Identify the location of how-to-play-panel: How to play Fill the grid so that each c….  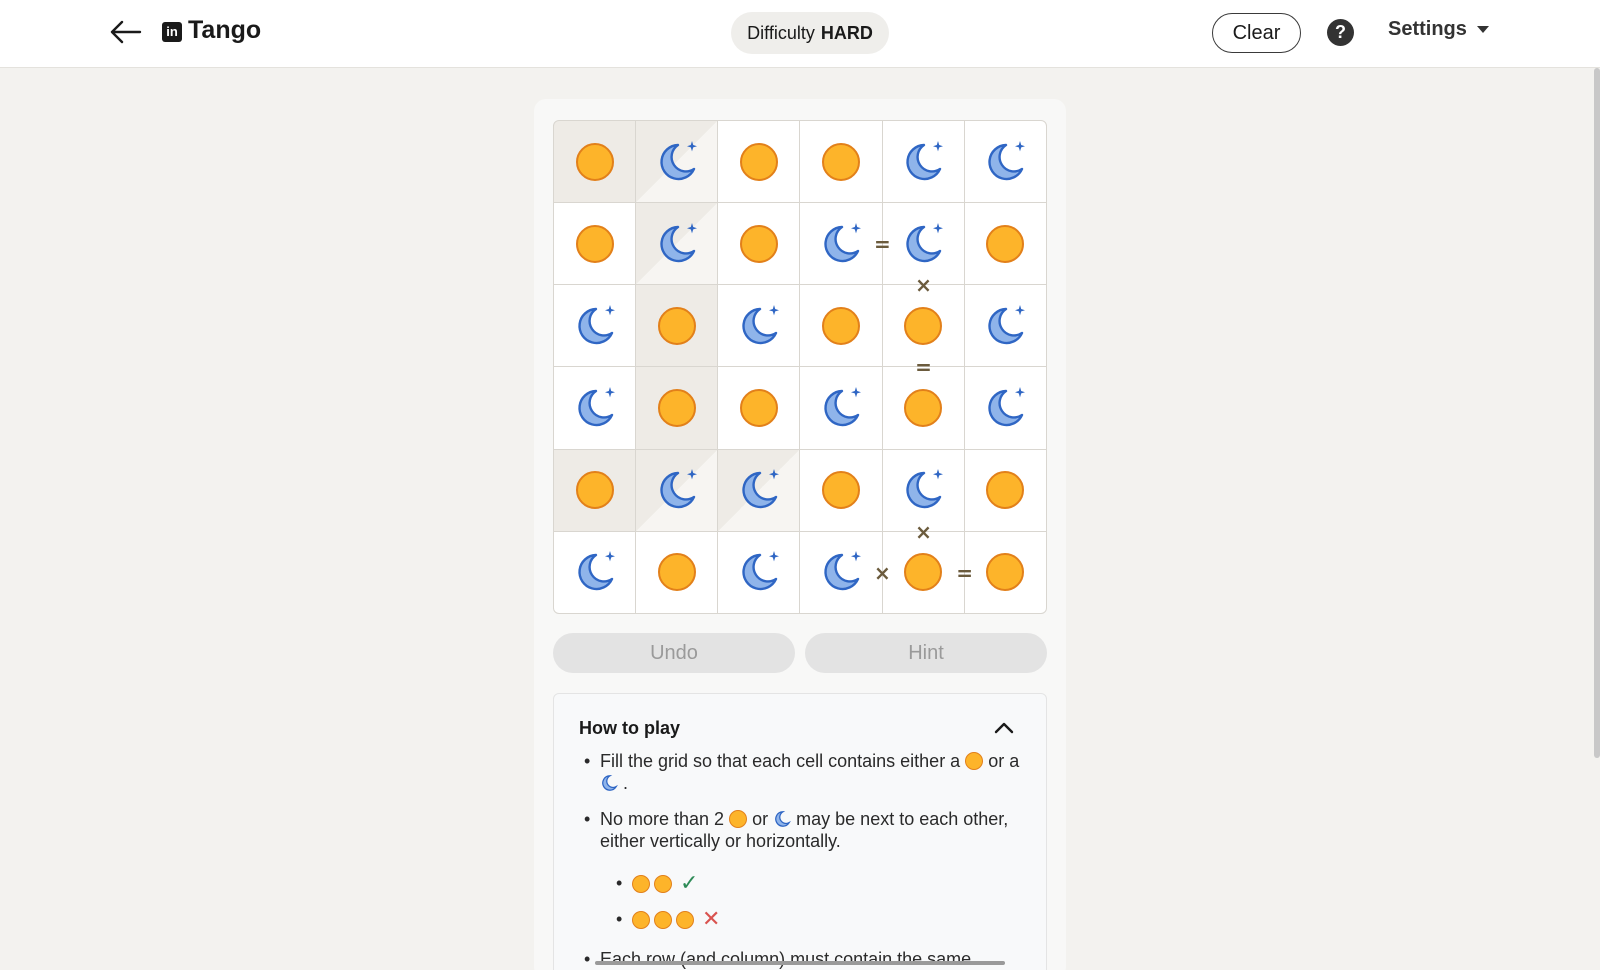
(800, 831).